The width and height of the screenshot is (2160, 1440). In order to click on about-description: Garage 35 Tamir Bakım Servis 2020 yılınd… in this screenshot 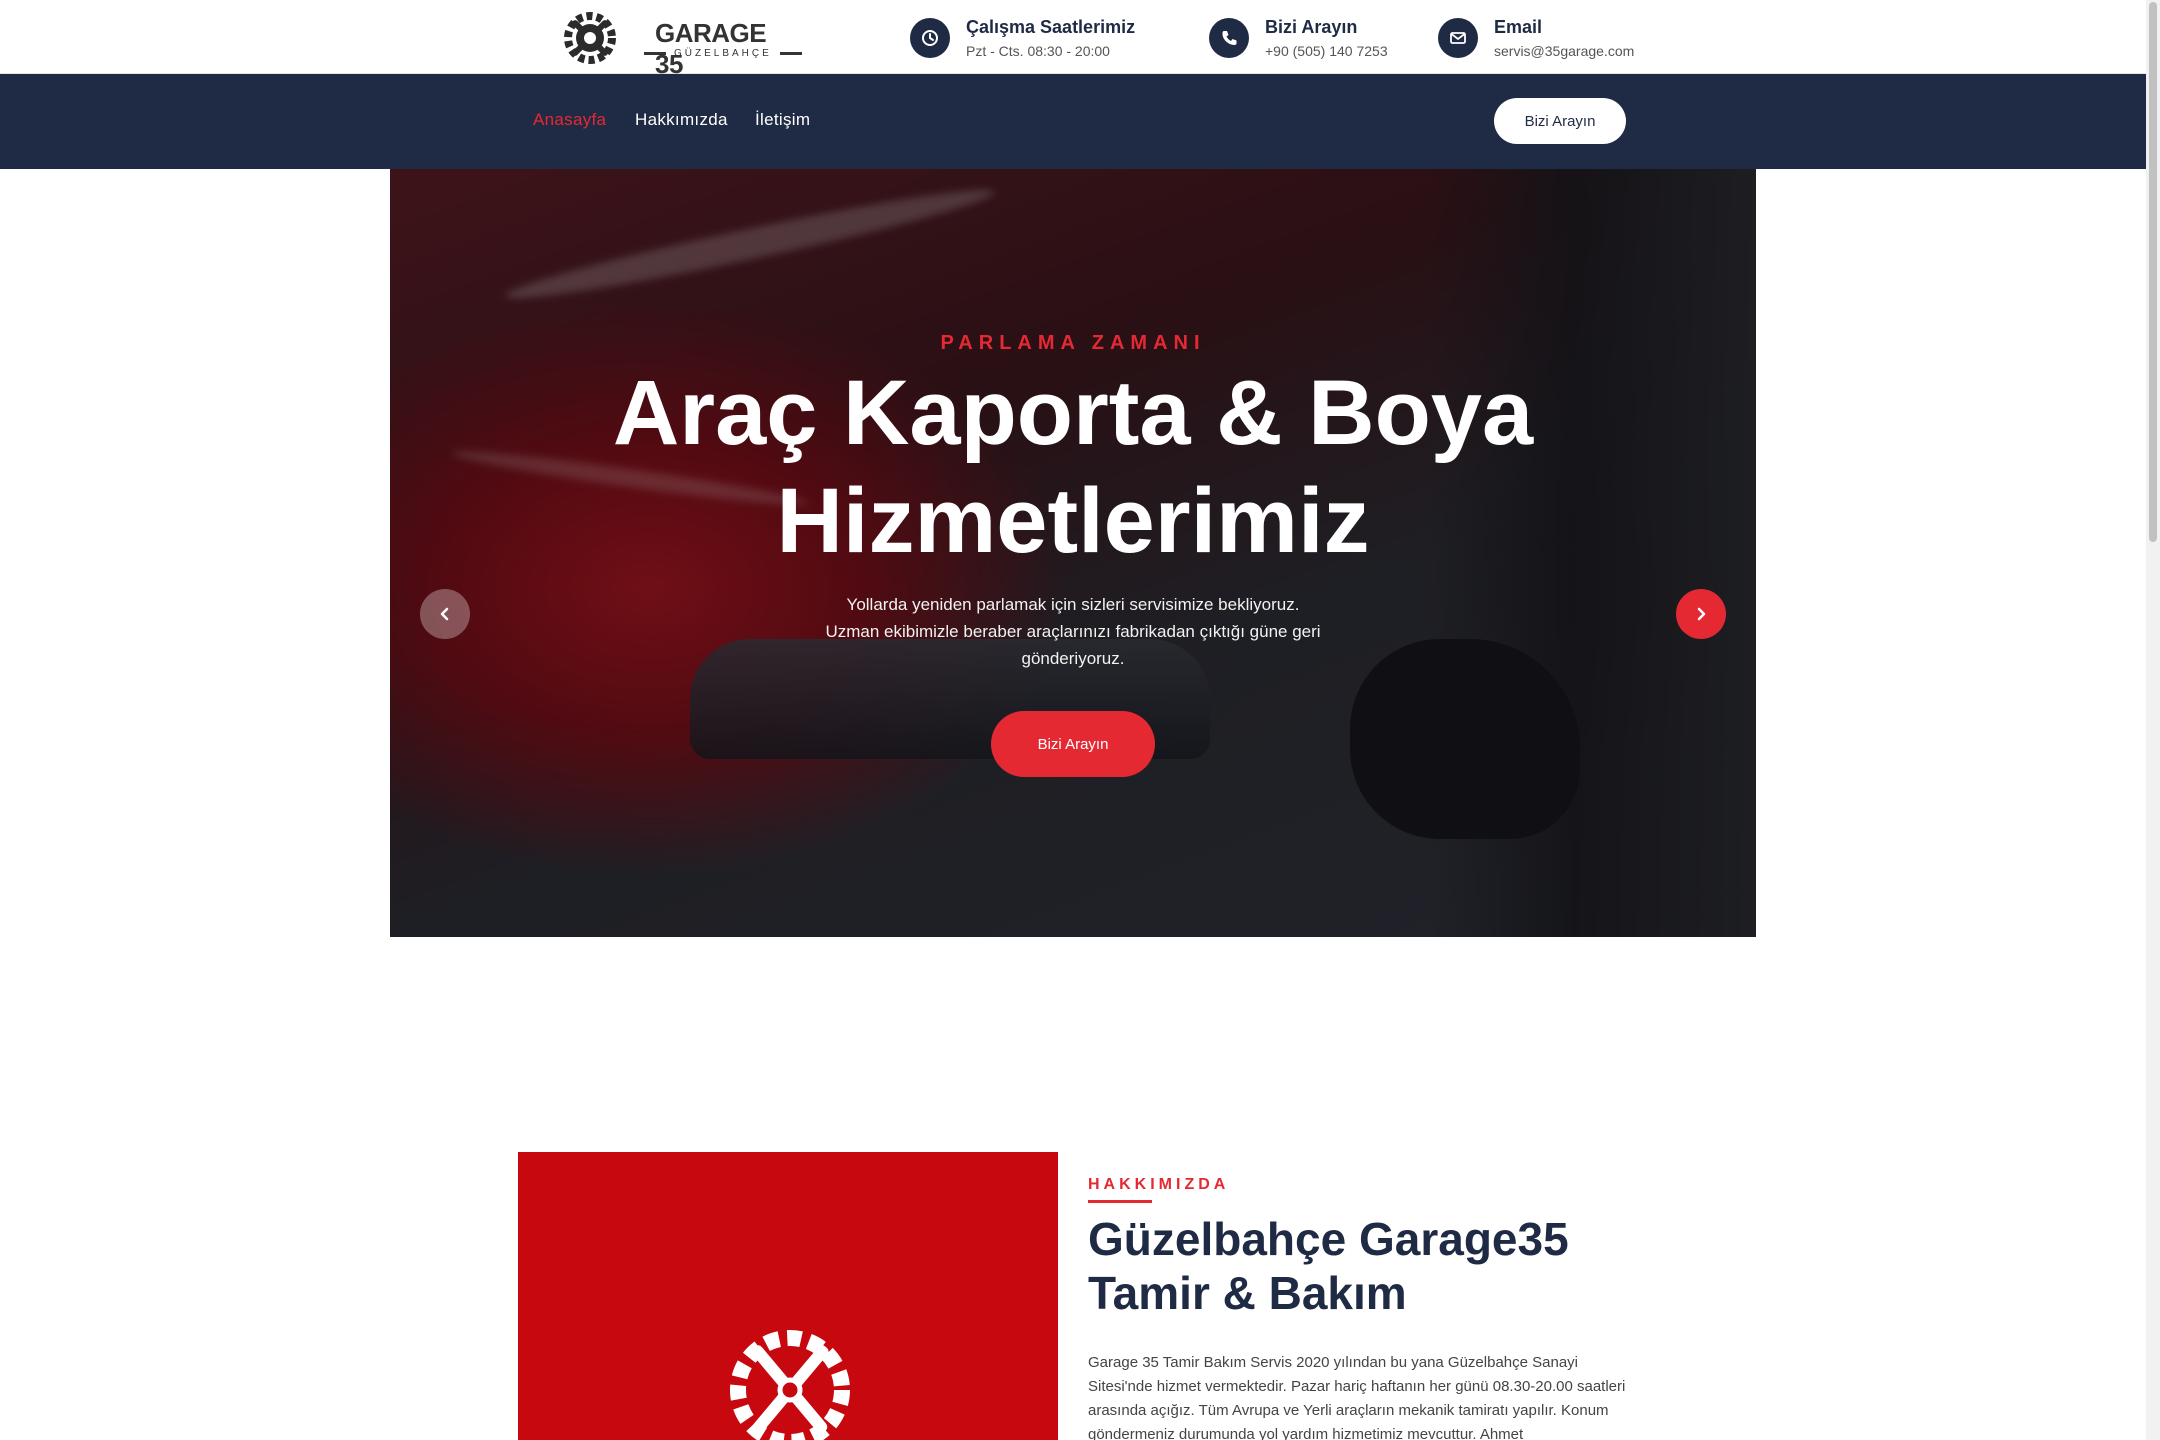, I will do `click(1357, 1397)`.